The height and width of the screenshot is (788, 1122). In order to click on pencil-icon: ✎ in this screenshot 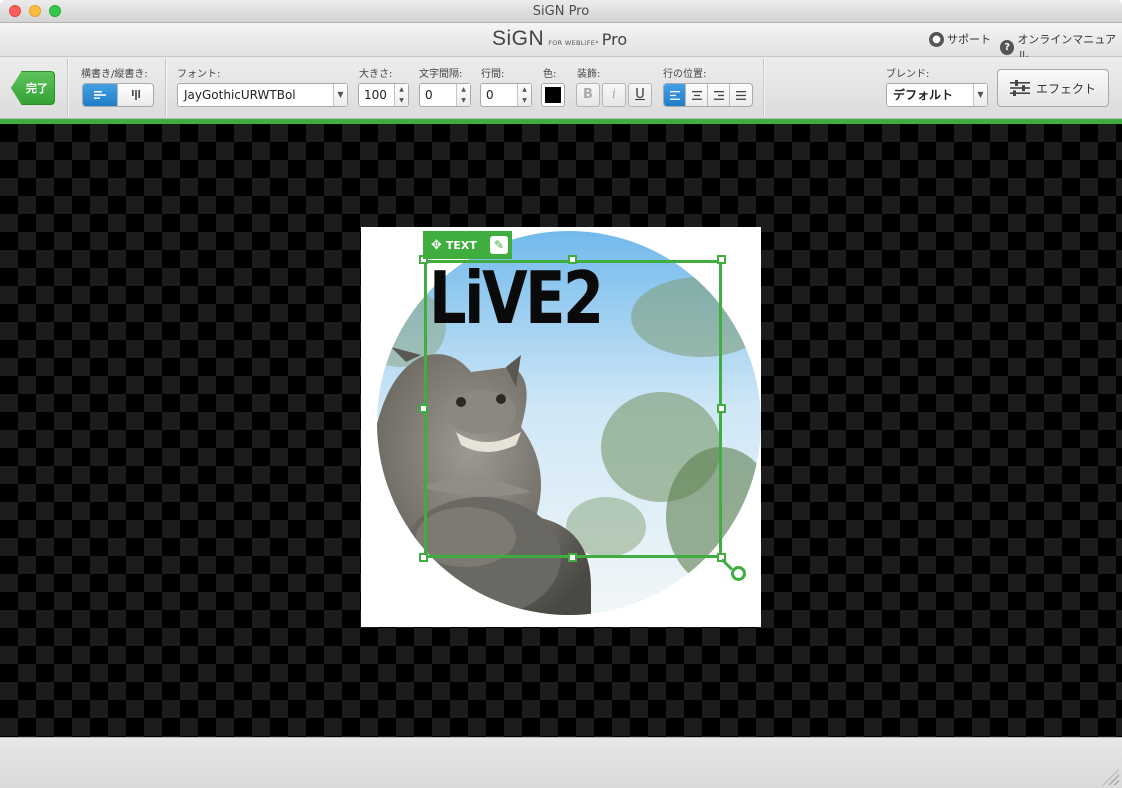, I will do `click(499, 245)`.